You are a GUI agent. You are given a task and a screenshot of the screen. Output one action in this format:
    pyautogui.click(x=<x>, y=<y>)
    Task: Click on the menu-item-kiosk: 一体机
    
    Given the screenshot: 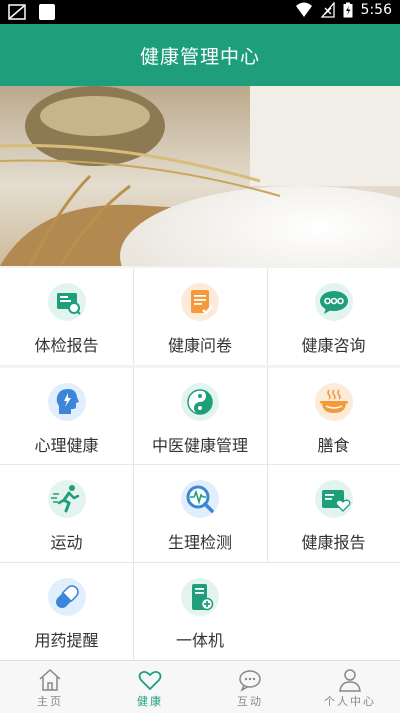 What is the action you would take?
    pyautogui.click(x=200, y=611)
    